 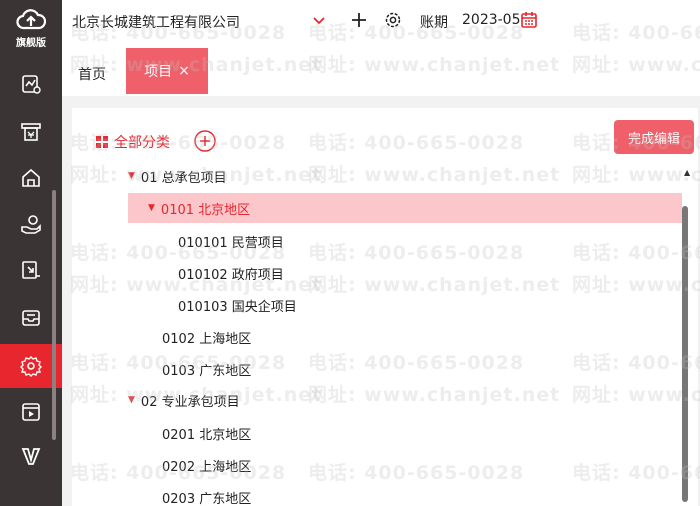 I want to click on sidebar-item-invoice, so click(x=31, y=132).